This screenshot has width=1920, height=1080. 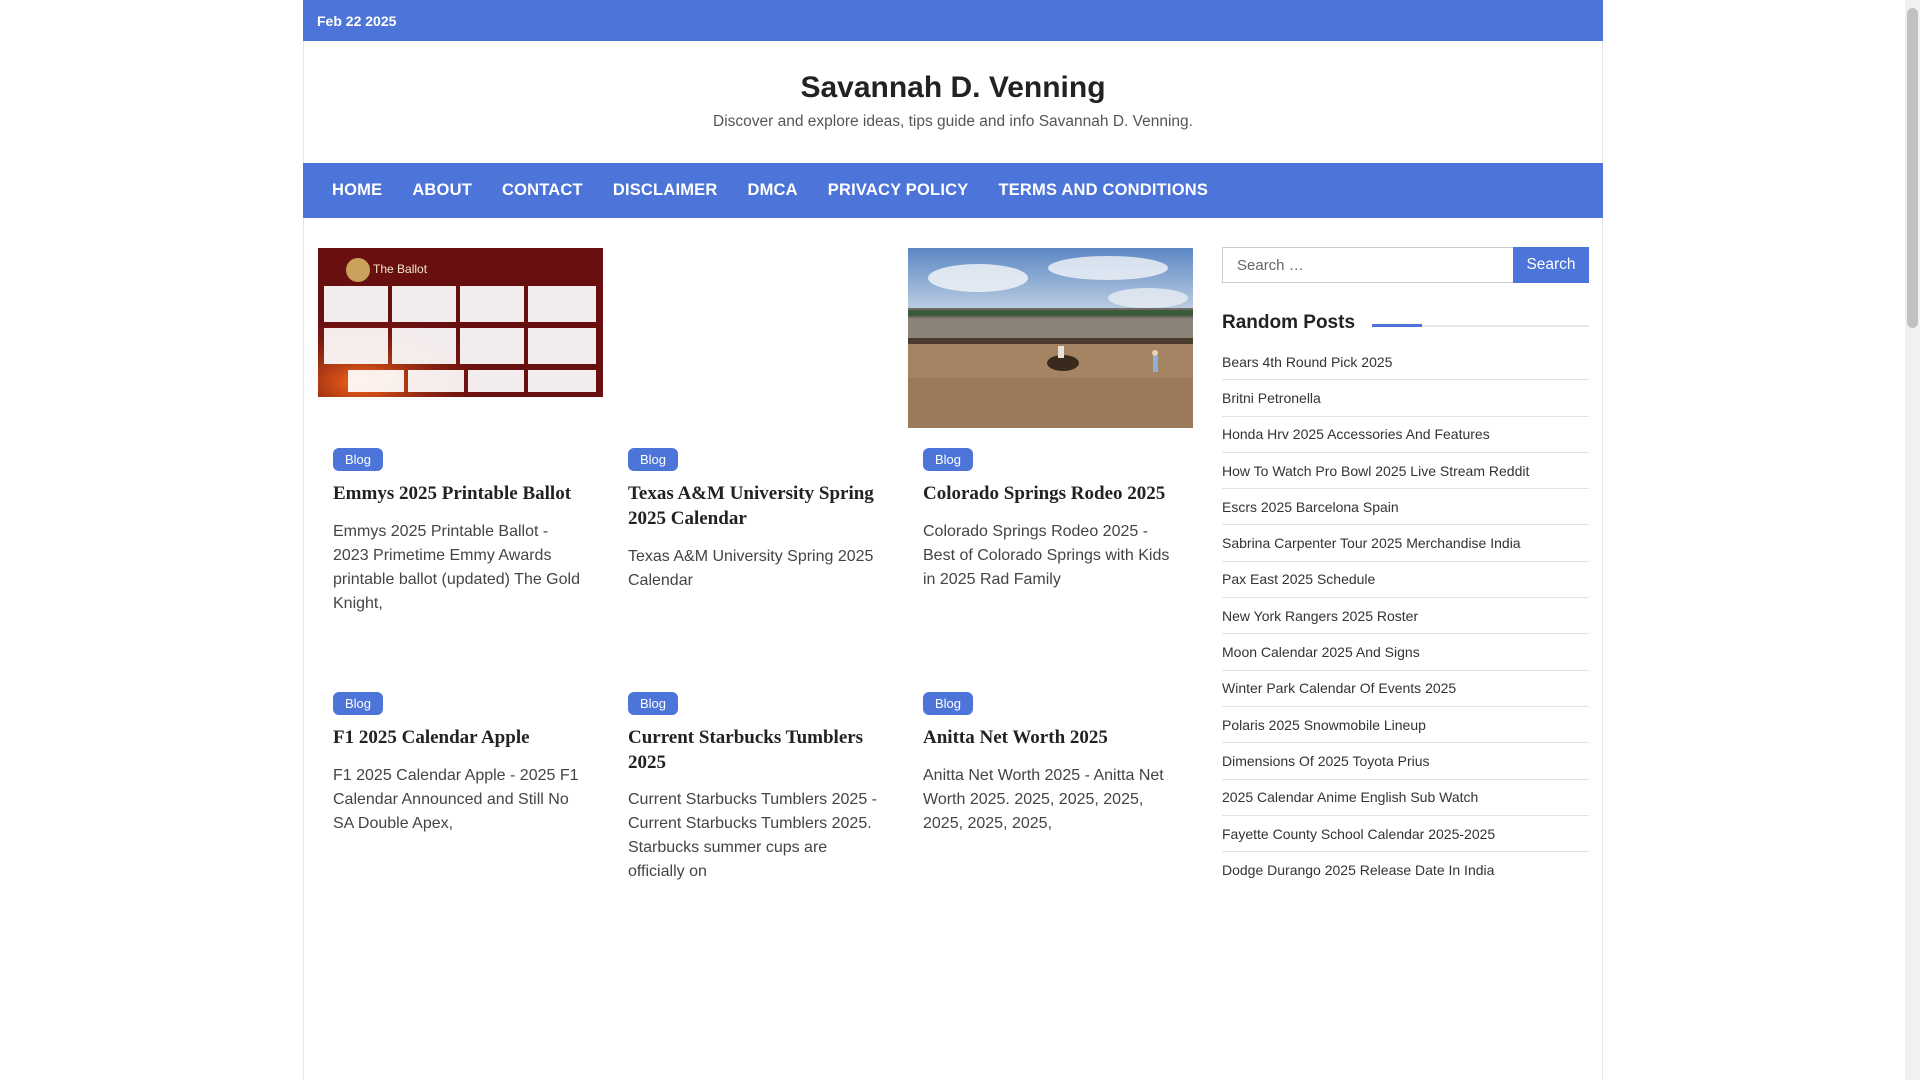 I want to click on random-post-link: Winter Park Calendar Of Events 2025, so click(x=1339, y=688).